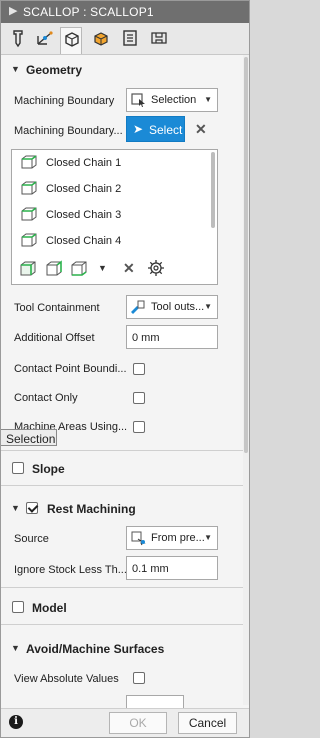 The image size is (320, 738). Describe the element at coordinates (54, 70) in the screenshot. I see `geometry-section-title: Geometry` at that location.